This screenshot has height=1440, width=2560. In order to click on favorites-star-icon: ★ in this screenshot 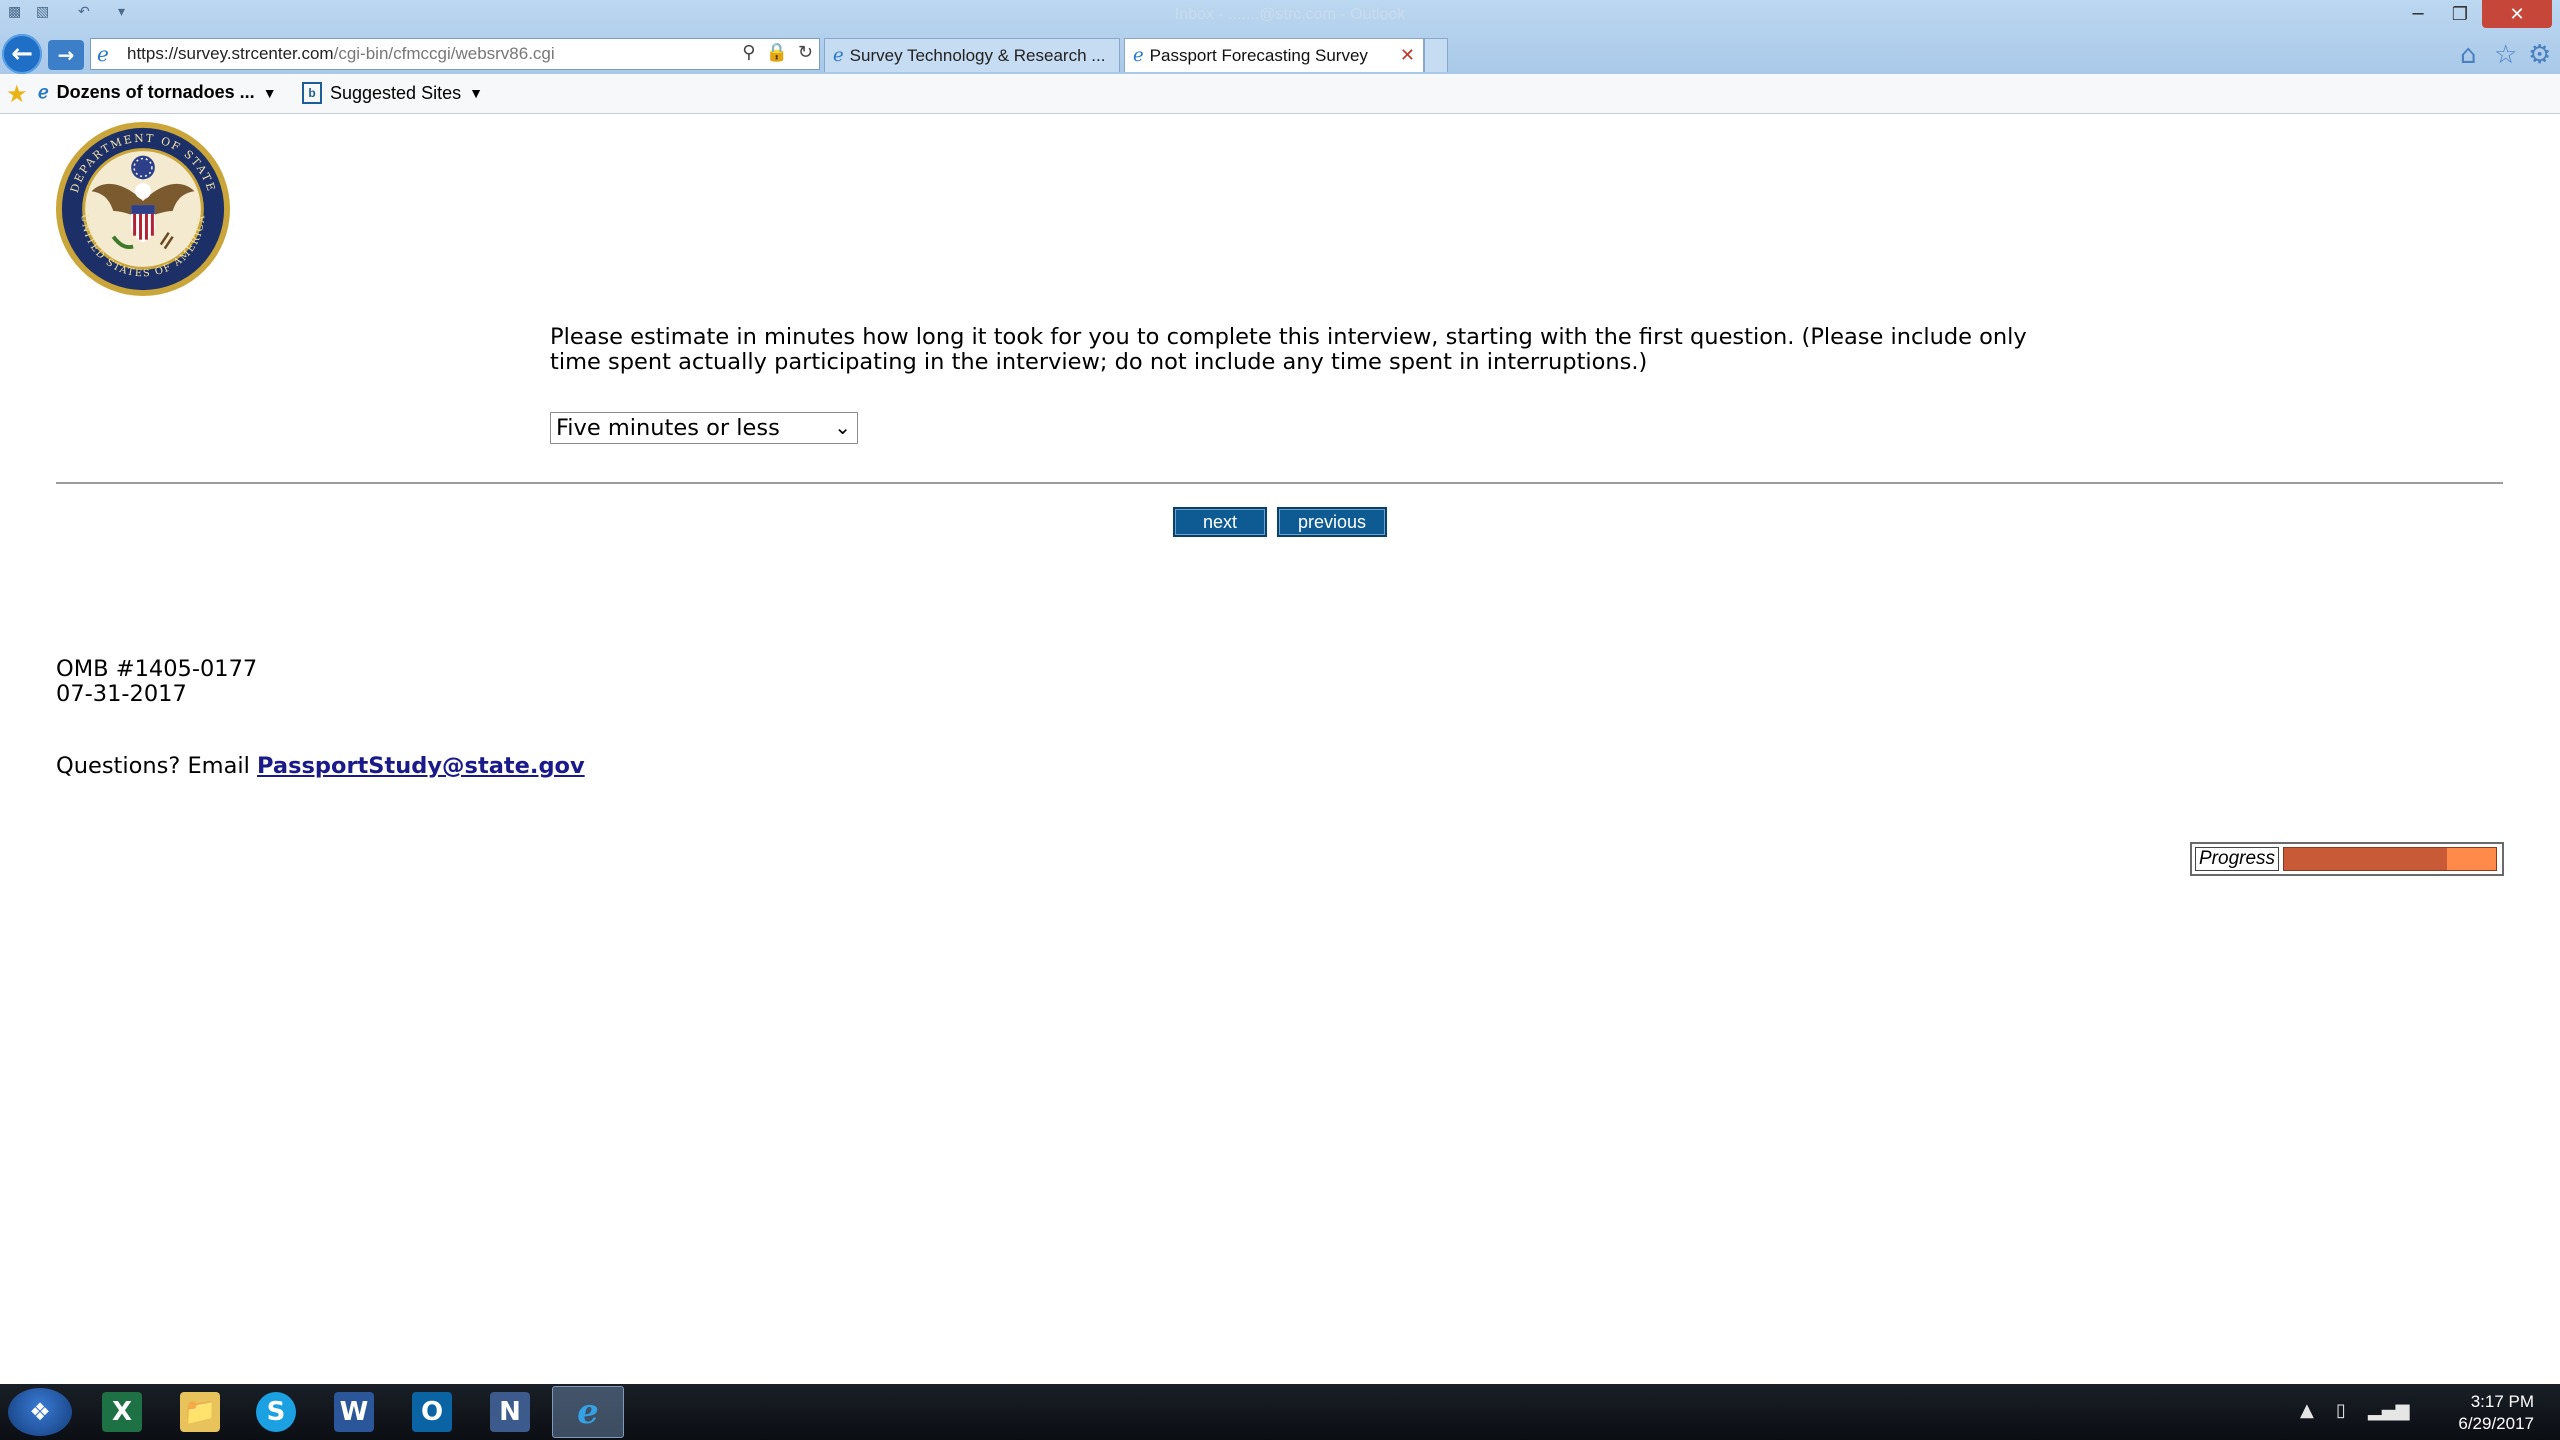, I will do `click(17, 94)`.